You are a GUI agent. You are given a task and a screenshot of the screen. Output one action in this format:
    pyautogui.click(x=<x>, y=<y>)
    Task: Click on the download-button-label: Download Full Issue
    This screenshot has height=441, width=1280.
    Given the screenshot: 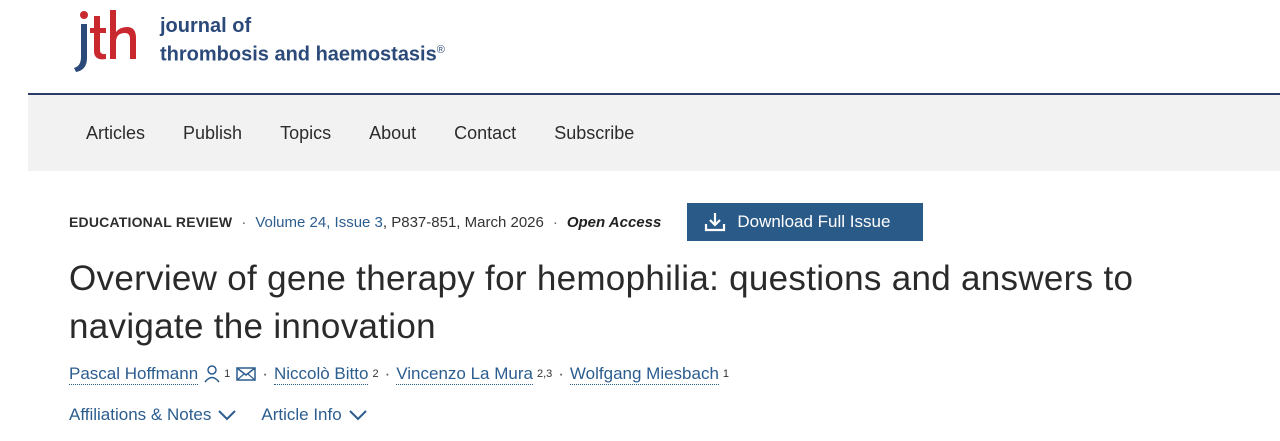 What is the action you would take?
    pyautogui.click(x=814, y=221)
    